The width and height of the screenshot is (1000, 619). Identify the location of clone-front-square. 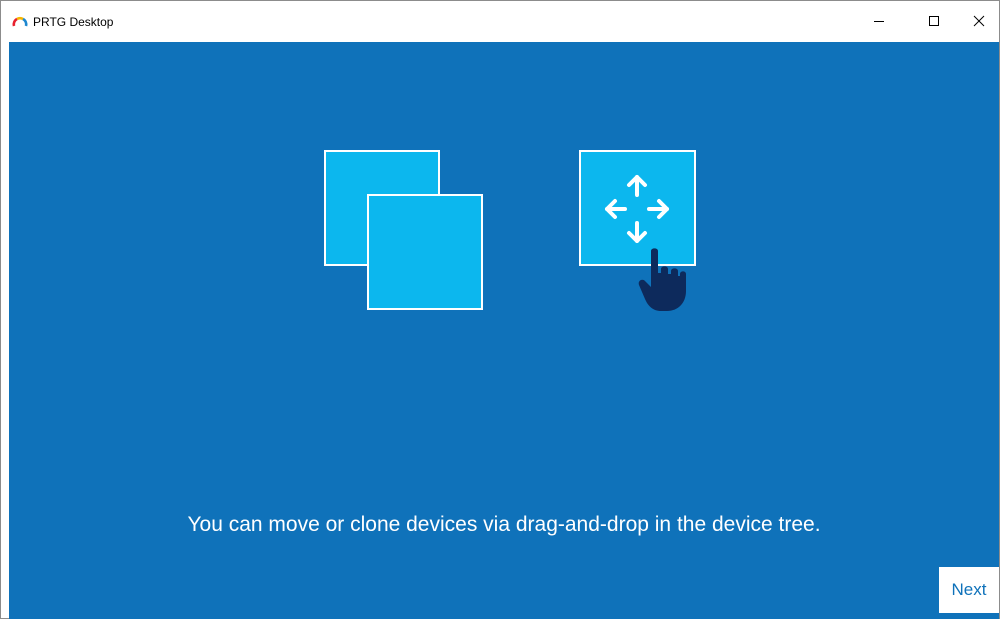
(425, 252).